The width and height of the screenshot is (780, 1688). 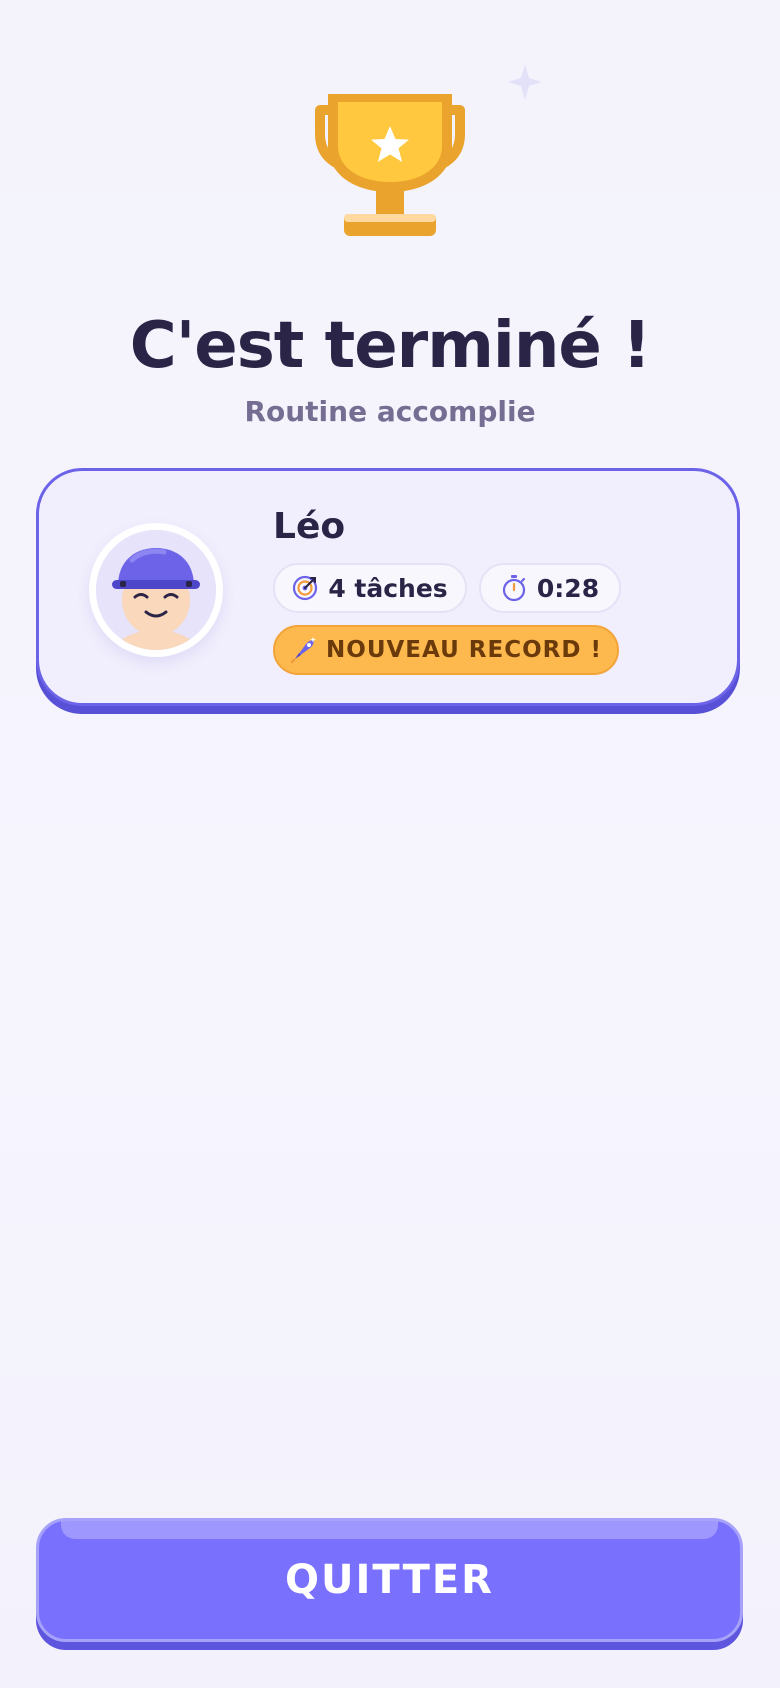 I want to click on time-label: 0:28, so click(x=568, y=588).